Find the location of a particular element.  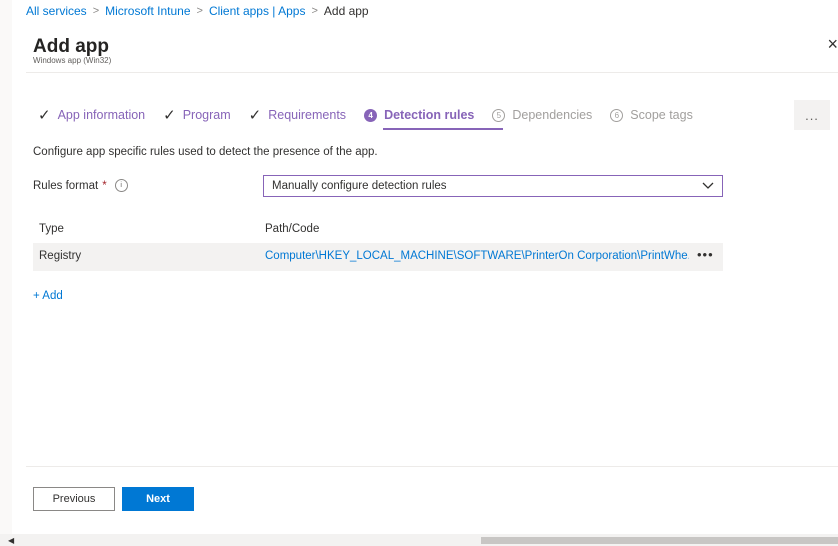

footer-divider is located at coordinates (432, 466).